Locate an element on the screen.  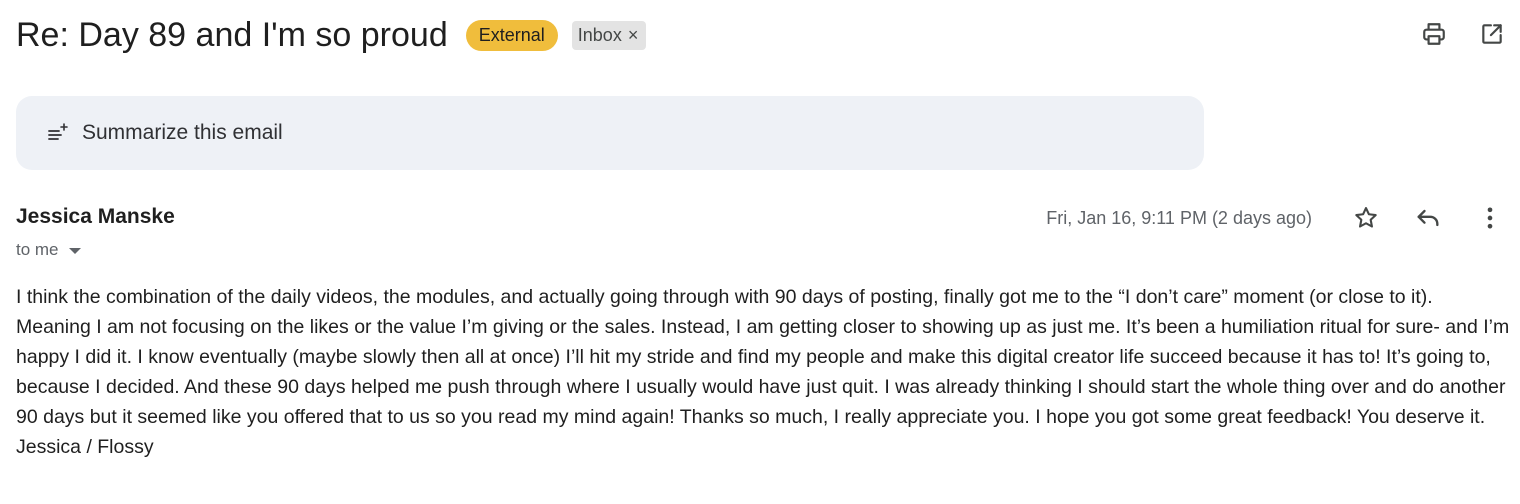
message-meta: Fri, Jan 16, 9:11 PM (2 days ago) is located at coordinates (1275, 218).